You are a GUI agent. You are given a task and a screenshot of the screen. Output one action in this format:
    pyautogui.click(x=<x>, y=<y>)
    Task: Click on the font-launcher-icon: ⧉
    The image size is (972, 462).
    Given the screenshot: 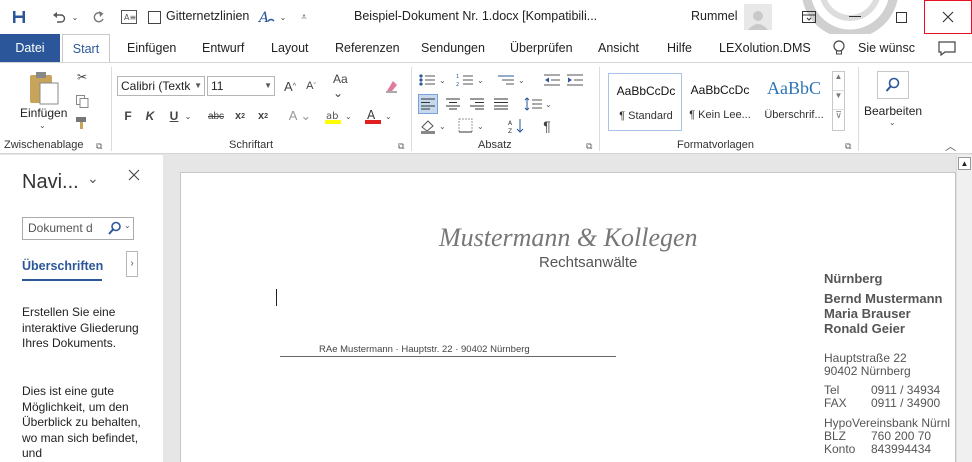 What is the action you would take?
    pyautogui.click(x=401, y=146)
    